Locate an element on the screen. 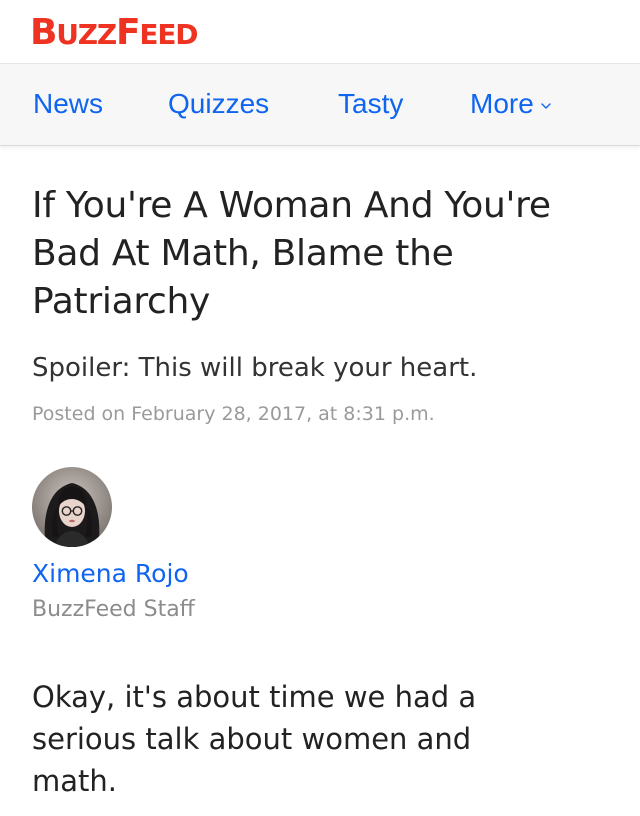 The height and width of the screenshot is (816, 640). nav-item-news: News is located at coordinates (68, 104).